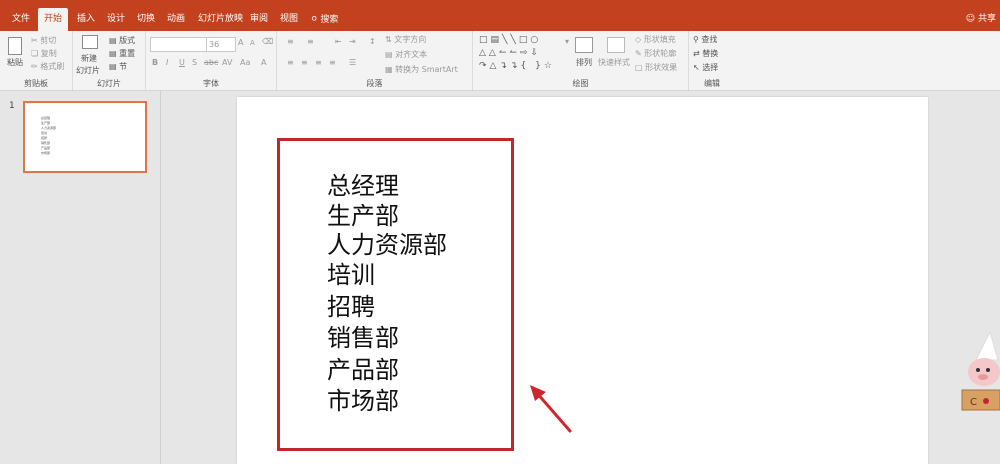 The image size is (1000, 464). I want to click on italic-button: I, so click(167, 62).